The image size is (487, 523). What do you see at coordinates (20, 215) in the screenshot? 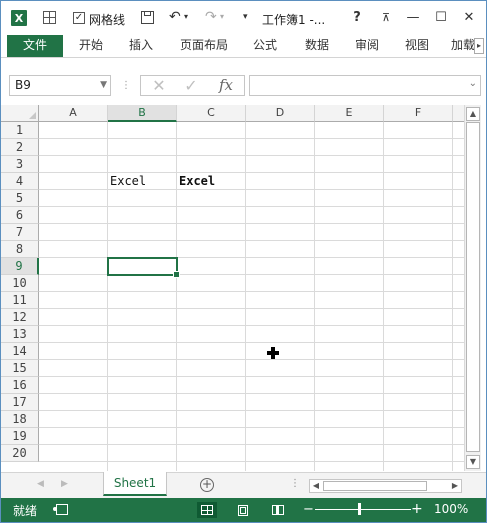
I see `row-header-6: 6` at bounding box center [20, 215].